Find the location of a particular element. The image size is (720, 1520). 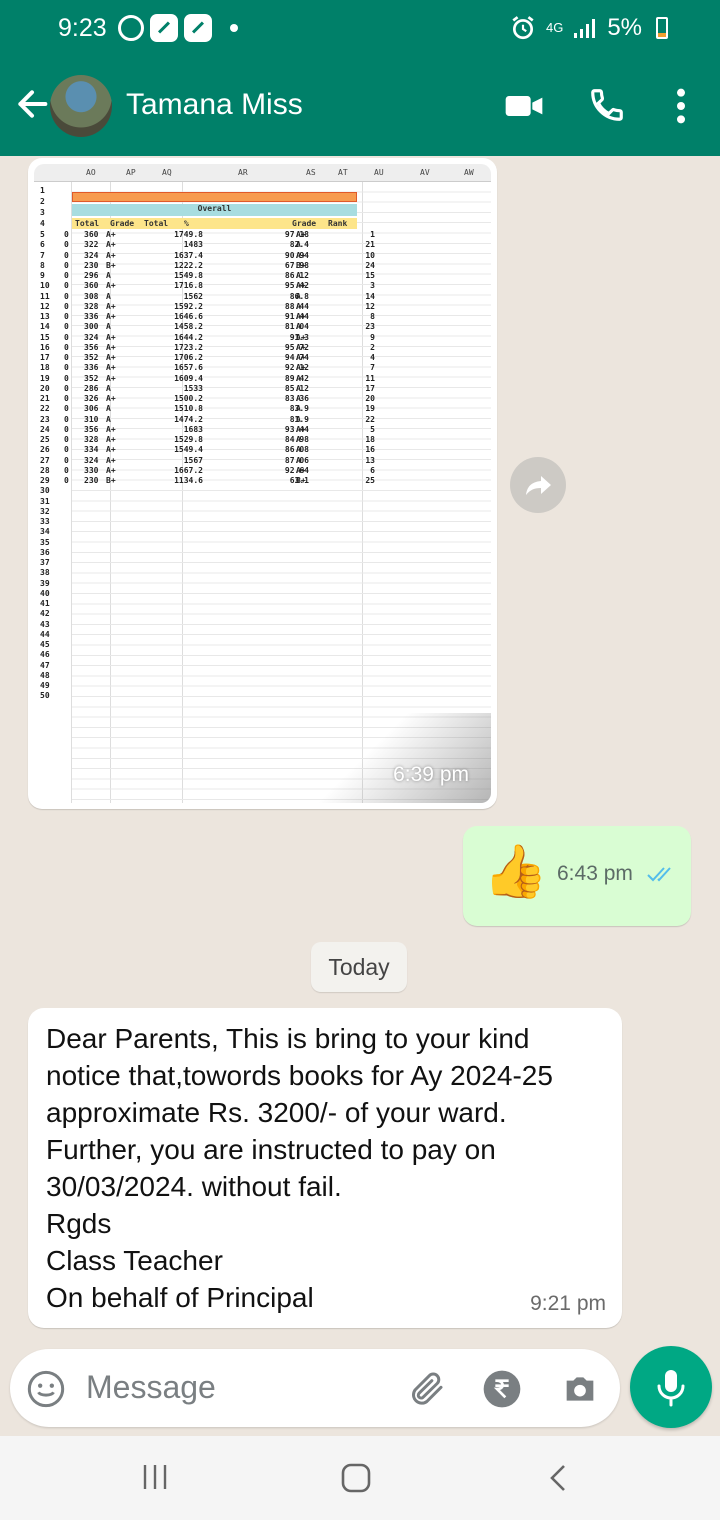

sheet-cell: 1609.4 is located at coordinates (188, 378).